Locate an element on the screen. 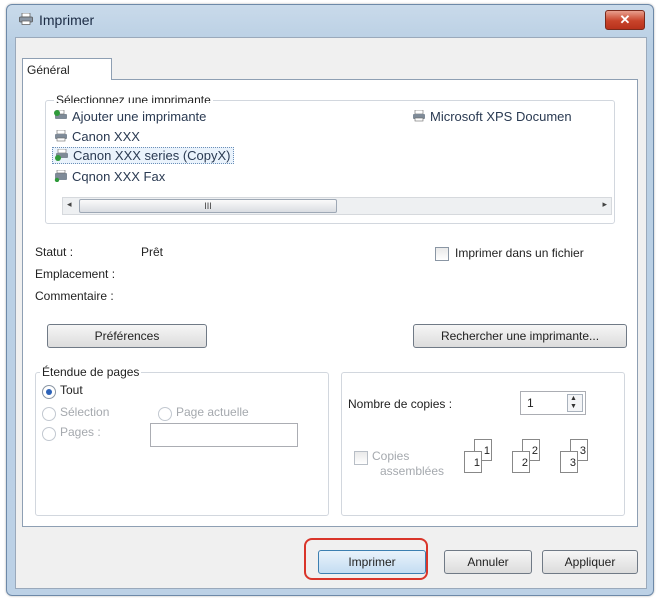  scroll-left-icon: ◂ is located at coordinates (69, 204).